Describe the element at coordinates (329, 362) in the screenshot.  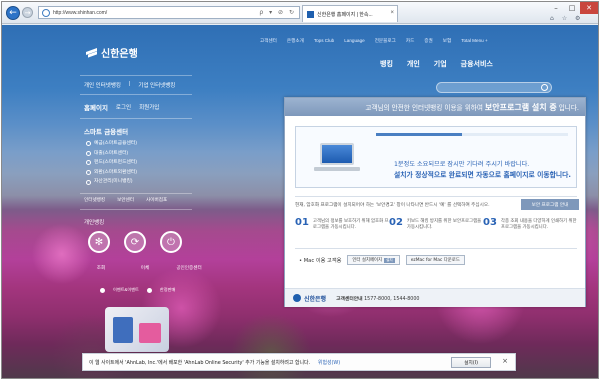
I see `risk-link: 위험성(W)` at that location.